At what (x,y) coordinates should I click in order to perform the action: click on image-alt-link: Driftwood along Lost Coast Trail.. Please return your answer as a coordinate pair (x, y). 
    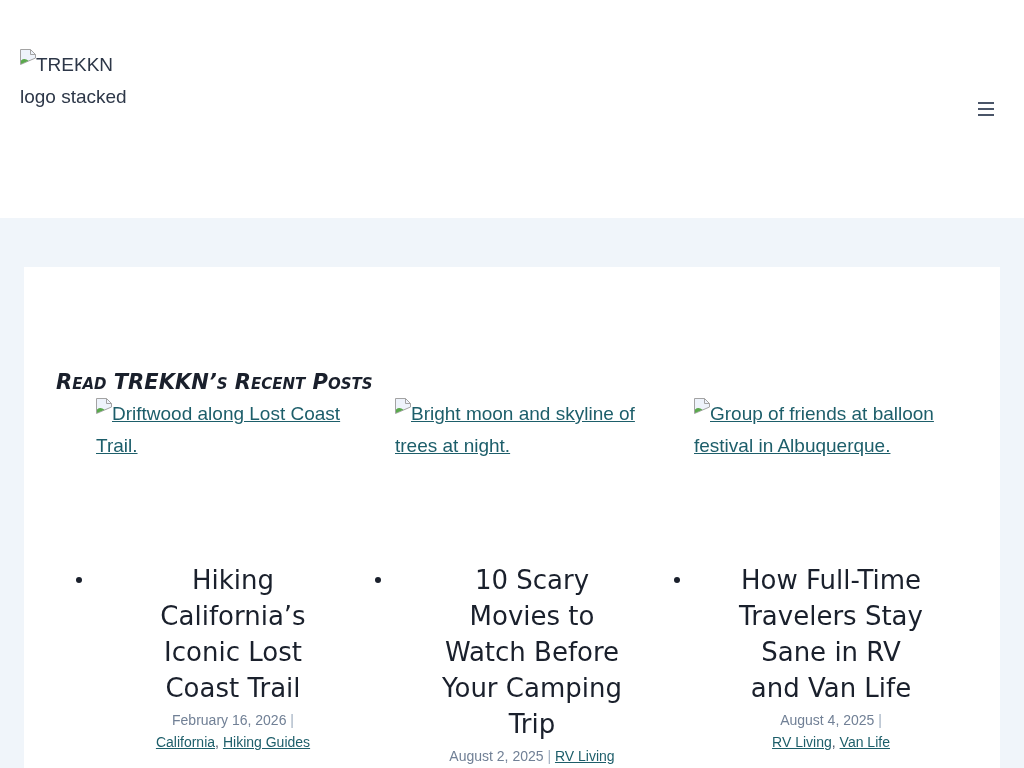
    Looking at the image, I should click on (233, 430).